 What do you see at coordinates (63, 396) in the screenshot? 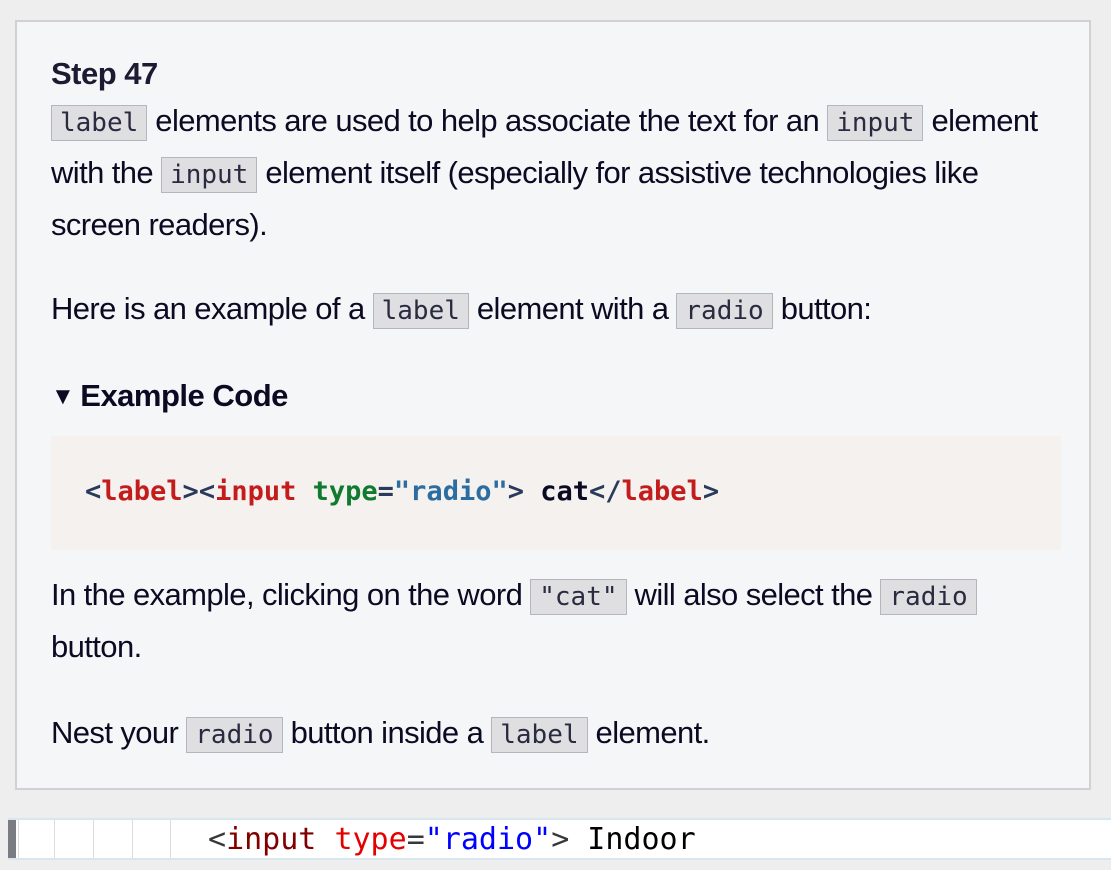
I see `triangle-down-icon: ▼` at bounding box center [63, 396].